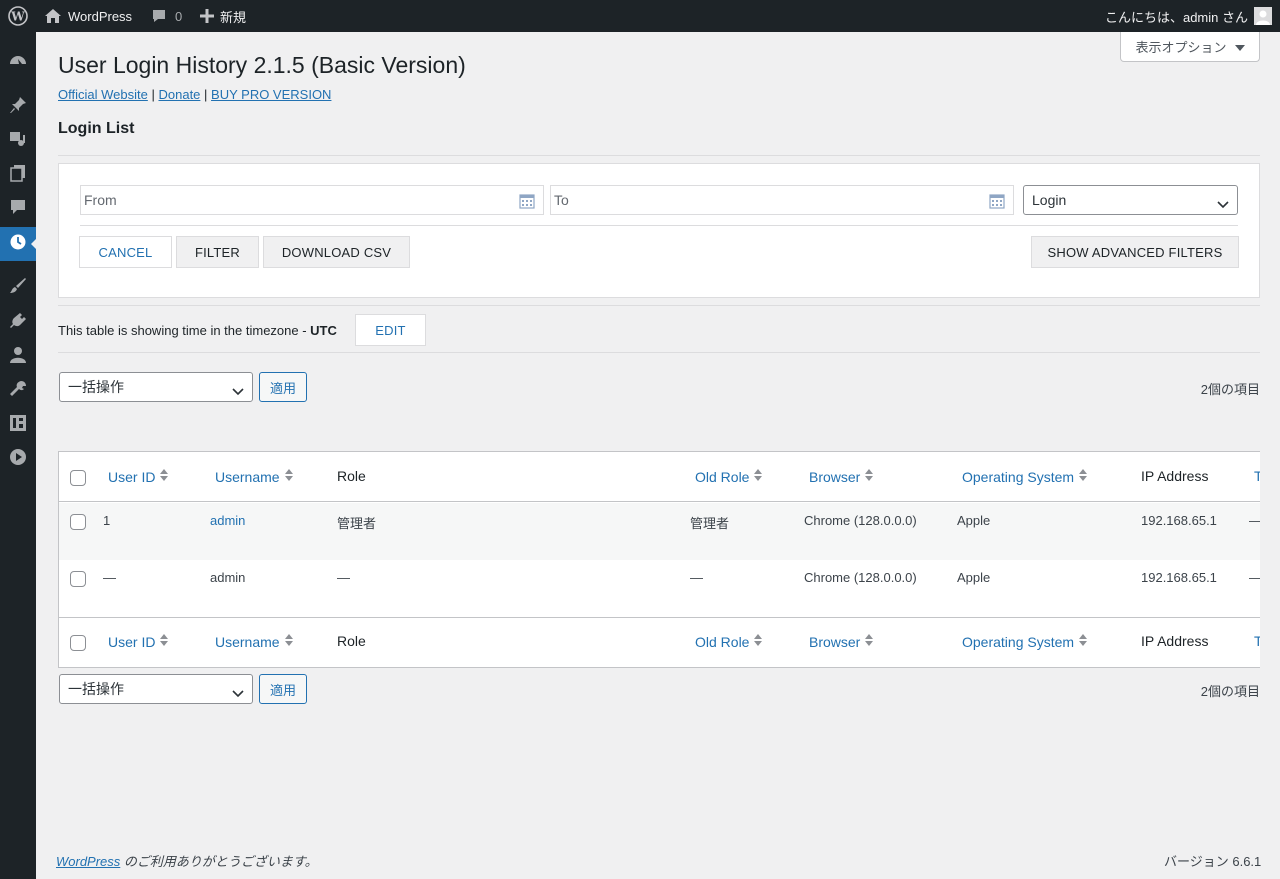 The image size is (1280, 879). Describe the element at coordinates (1190, 47) in the screenshot. I see `screen-options-button: 表示オプション` at that location.